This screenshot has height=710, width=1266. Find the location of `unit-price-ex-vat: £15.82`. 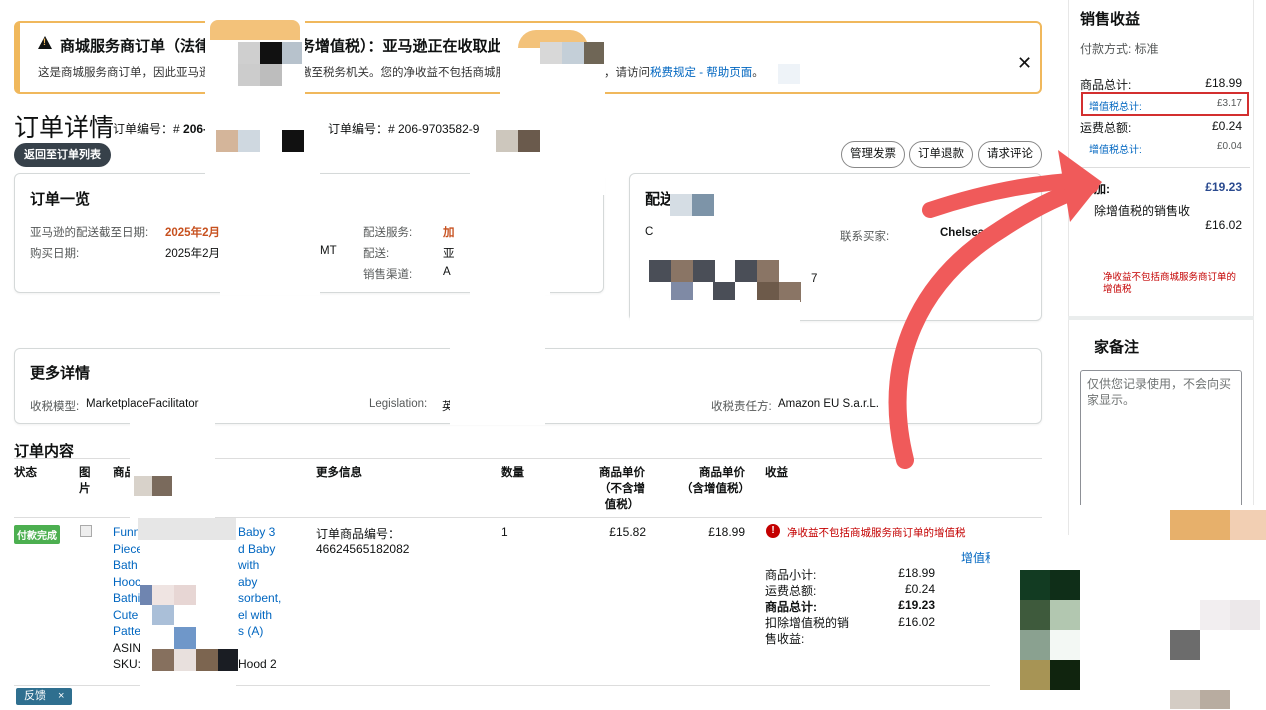

unit-price-ex-vat: £15.82 is located at coordinates (627, 532).